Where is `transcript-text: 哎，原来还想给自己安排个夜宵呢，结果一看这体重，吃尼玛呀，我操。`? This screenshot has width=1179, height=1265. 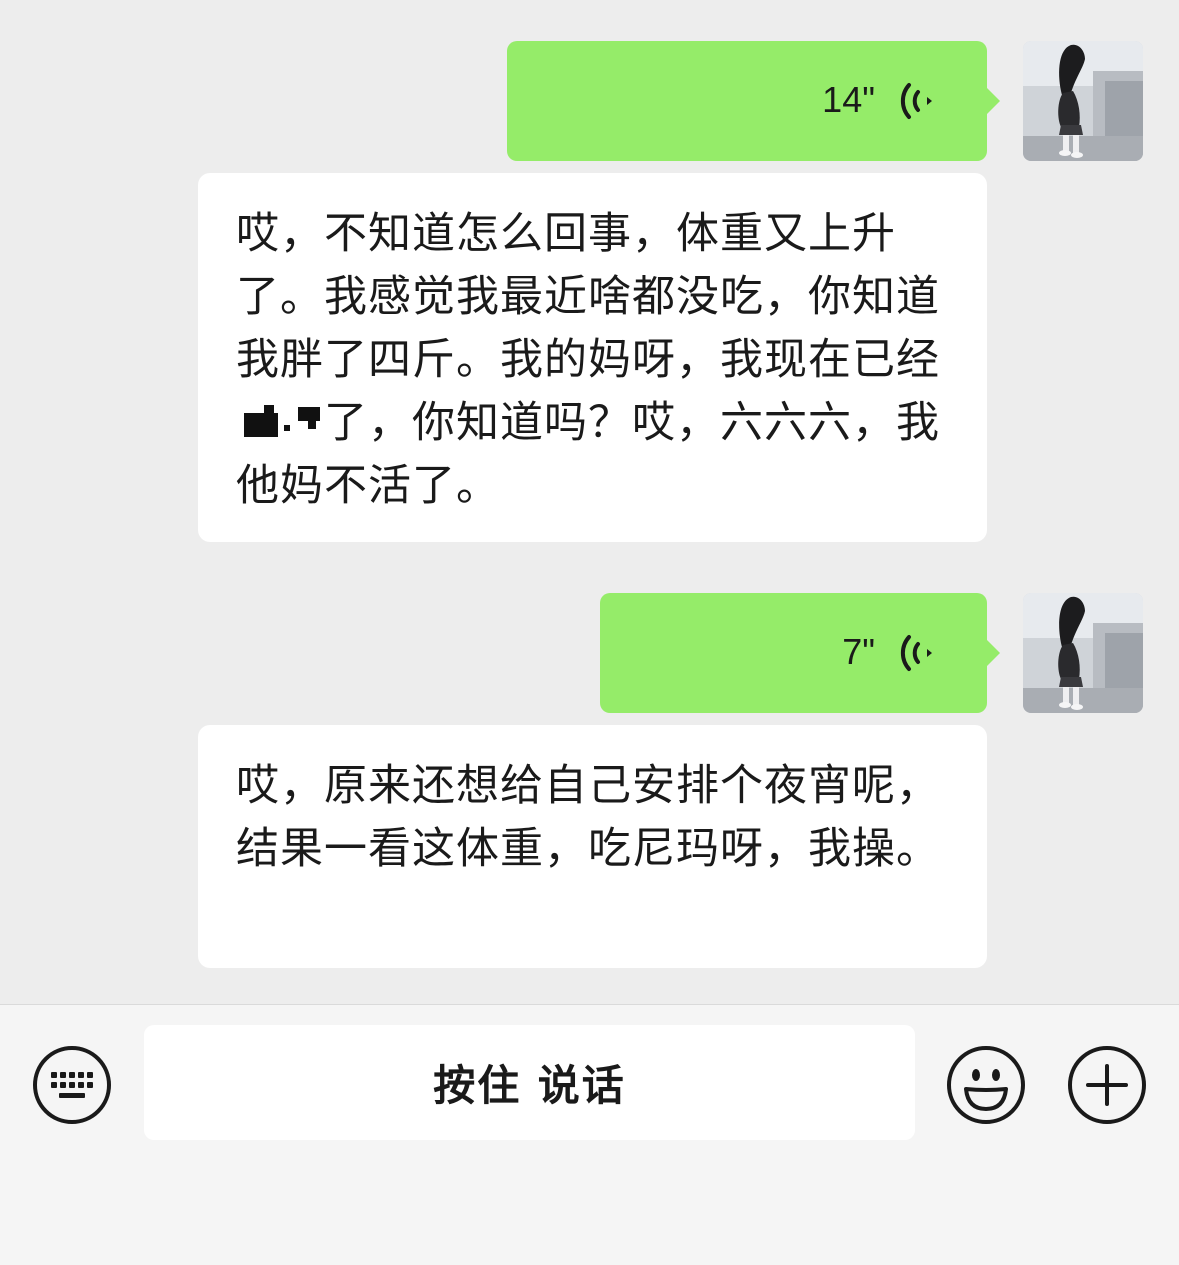 transcript-text: 哎，原来还想给自己安排个夜宵呢，结果一看这体重，吃尼玛呀，我操。 is located at coordinates (588, 817).